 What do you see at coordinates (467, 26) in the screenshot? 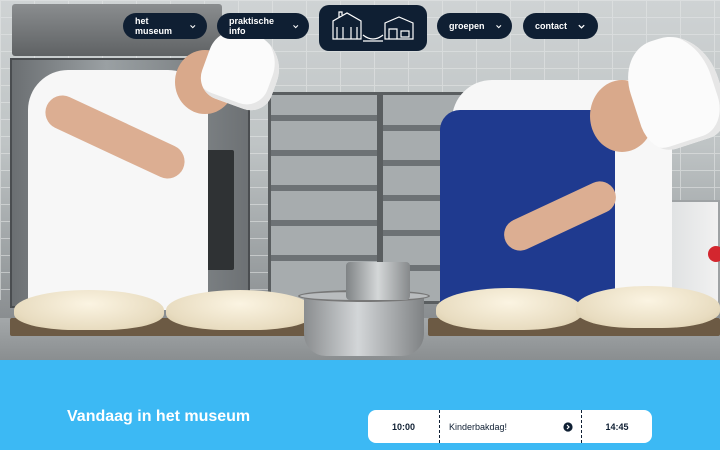
I see `nav-label: groepen` at bounding box center [467, 26].